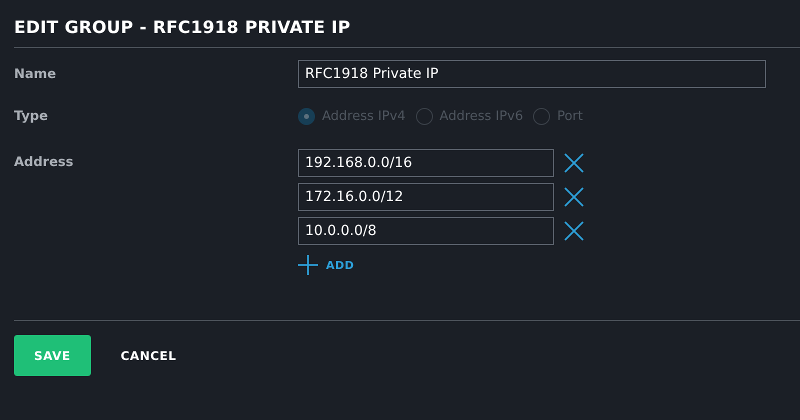  Describe the element at coordinates (426, 231) in the screenshot. I see `address-field: 10.0.0.0/8` at that location.